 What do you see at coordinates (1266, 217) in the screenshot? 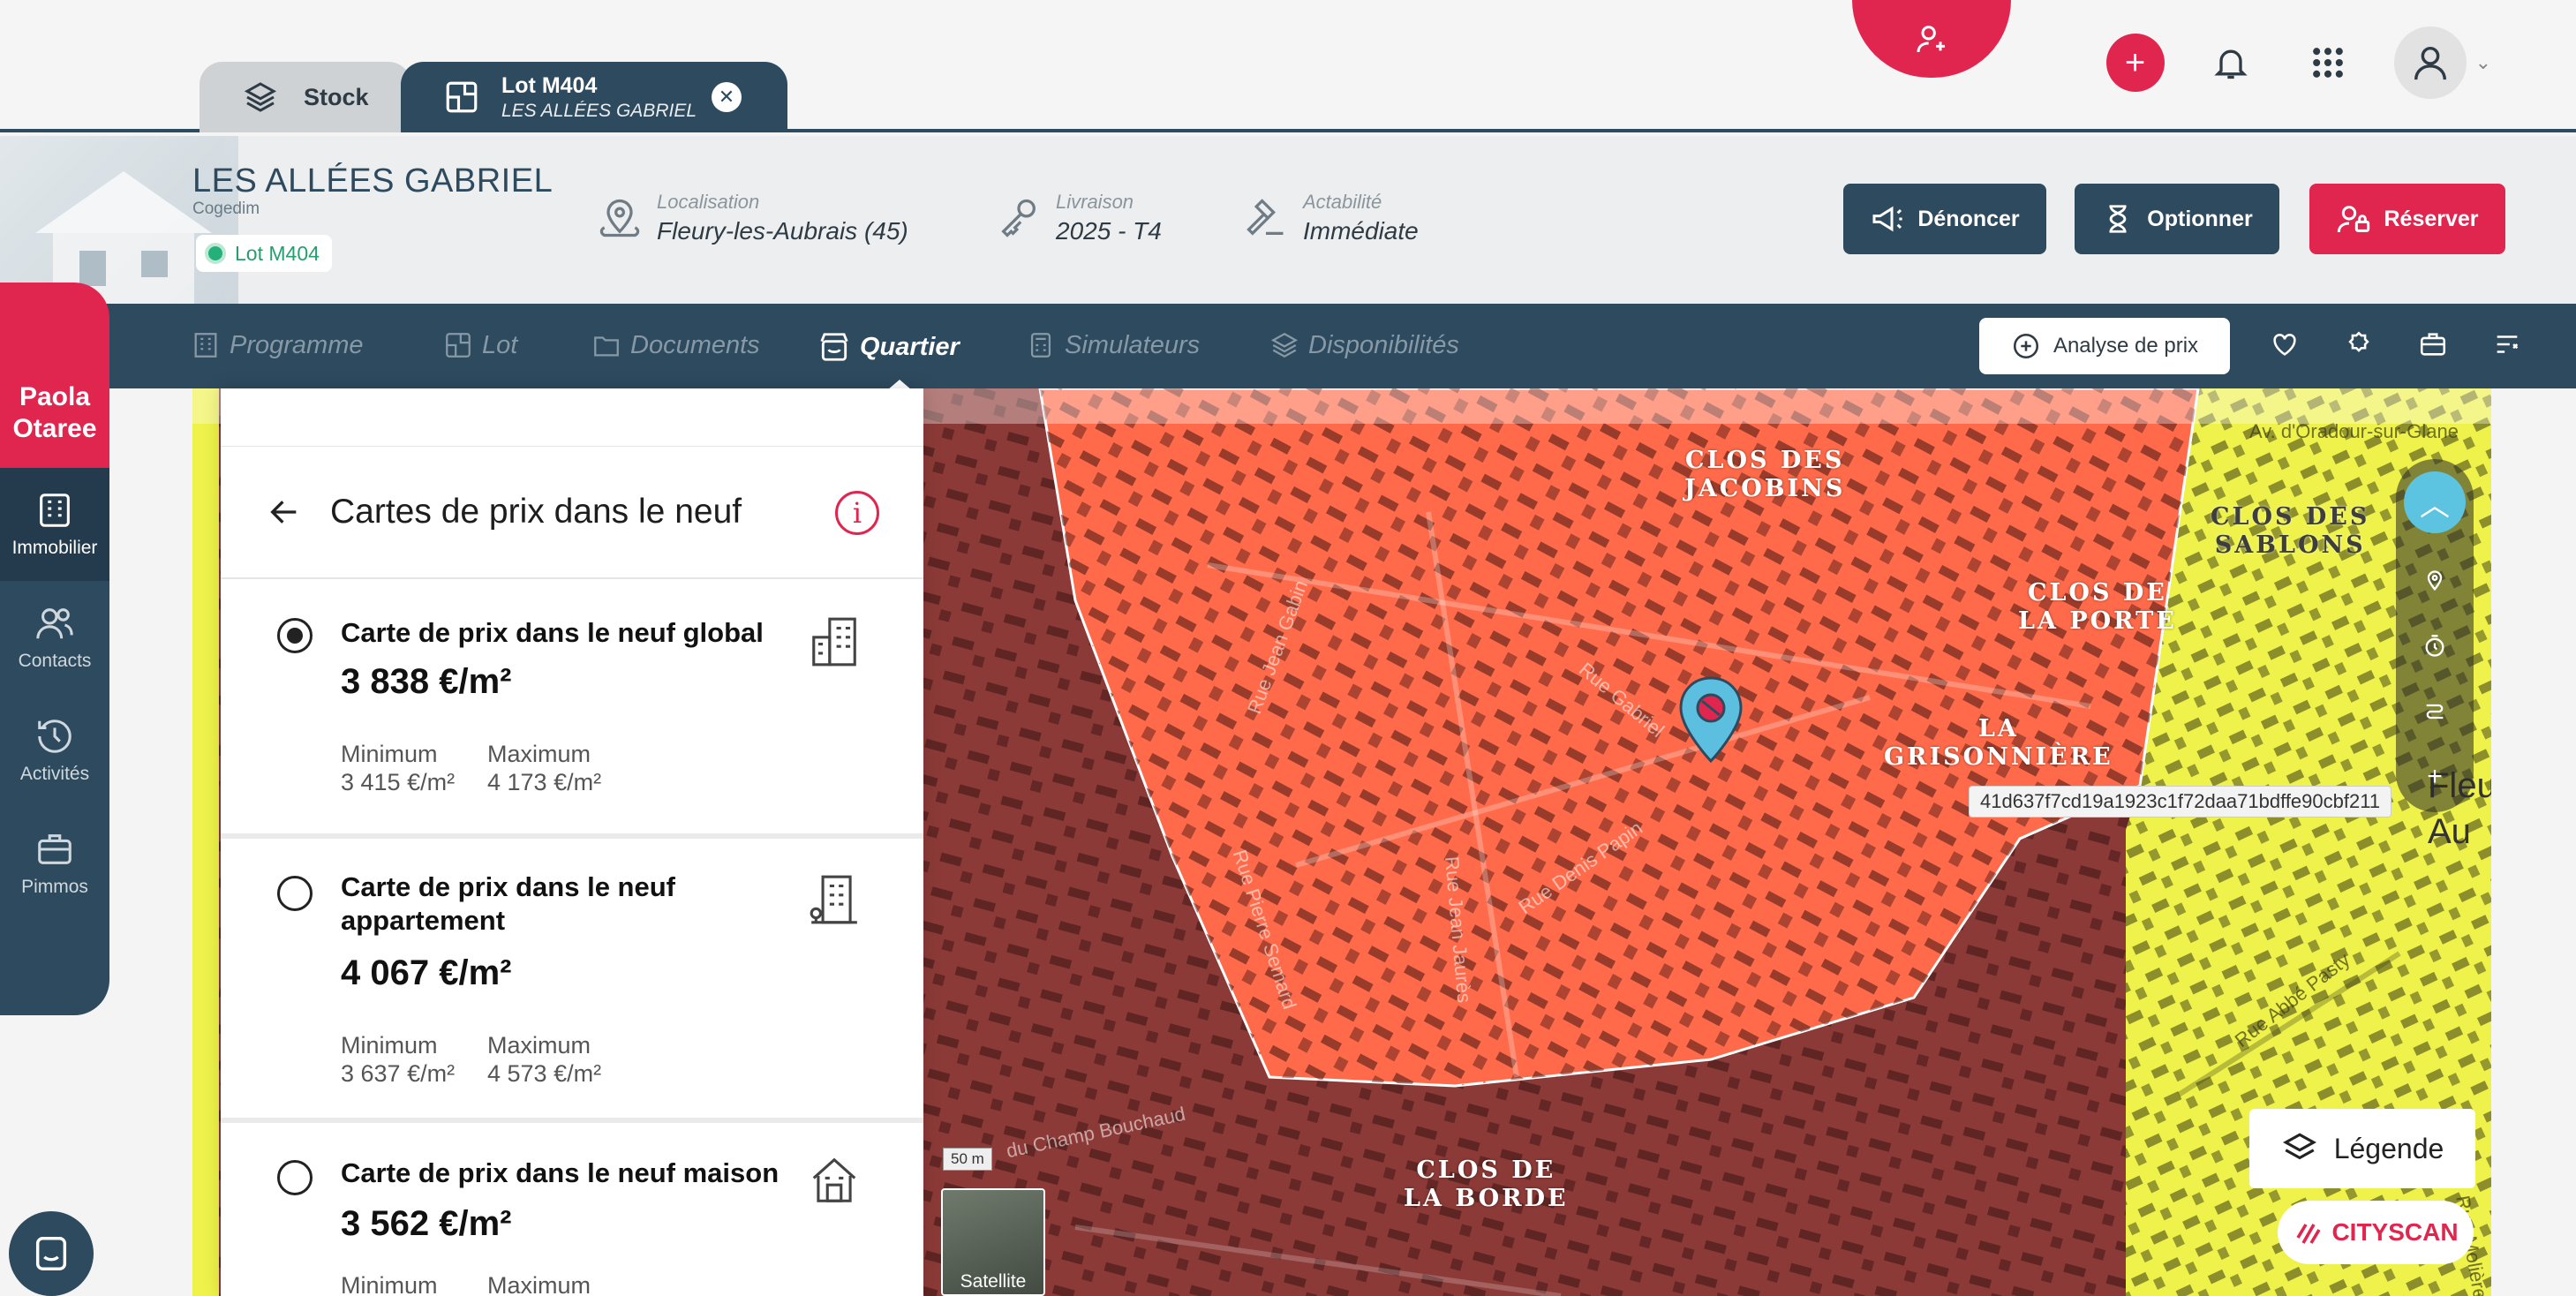
I see `gavel-icon` at bounding box center [1266, 217].